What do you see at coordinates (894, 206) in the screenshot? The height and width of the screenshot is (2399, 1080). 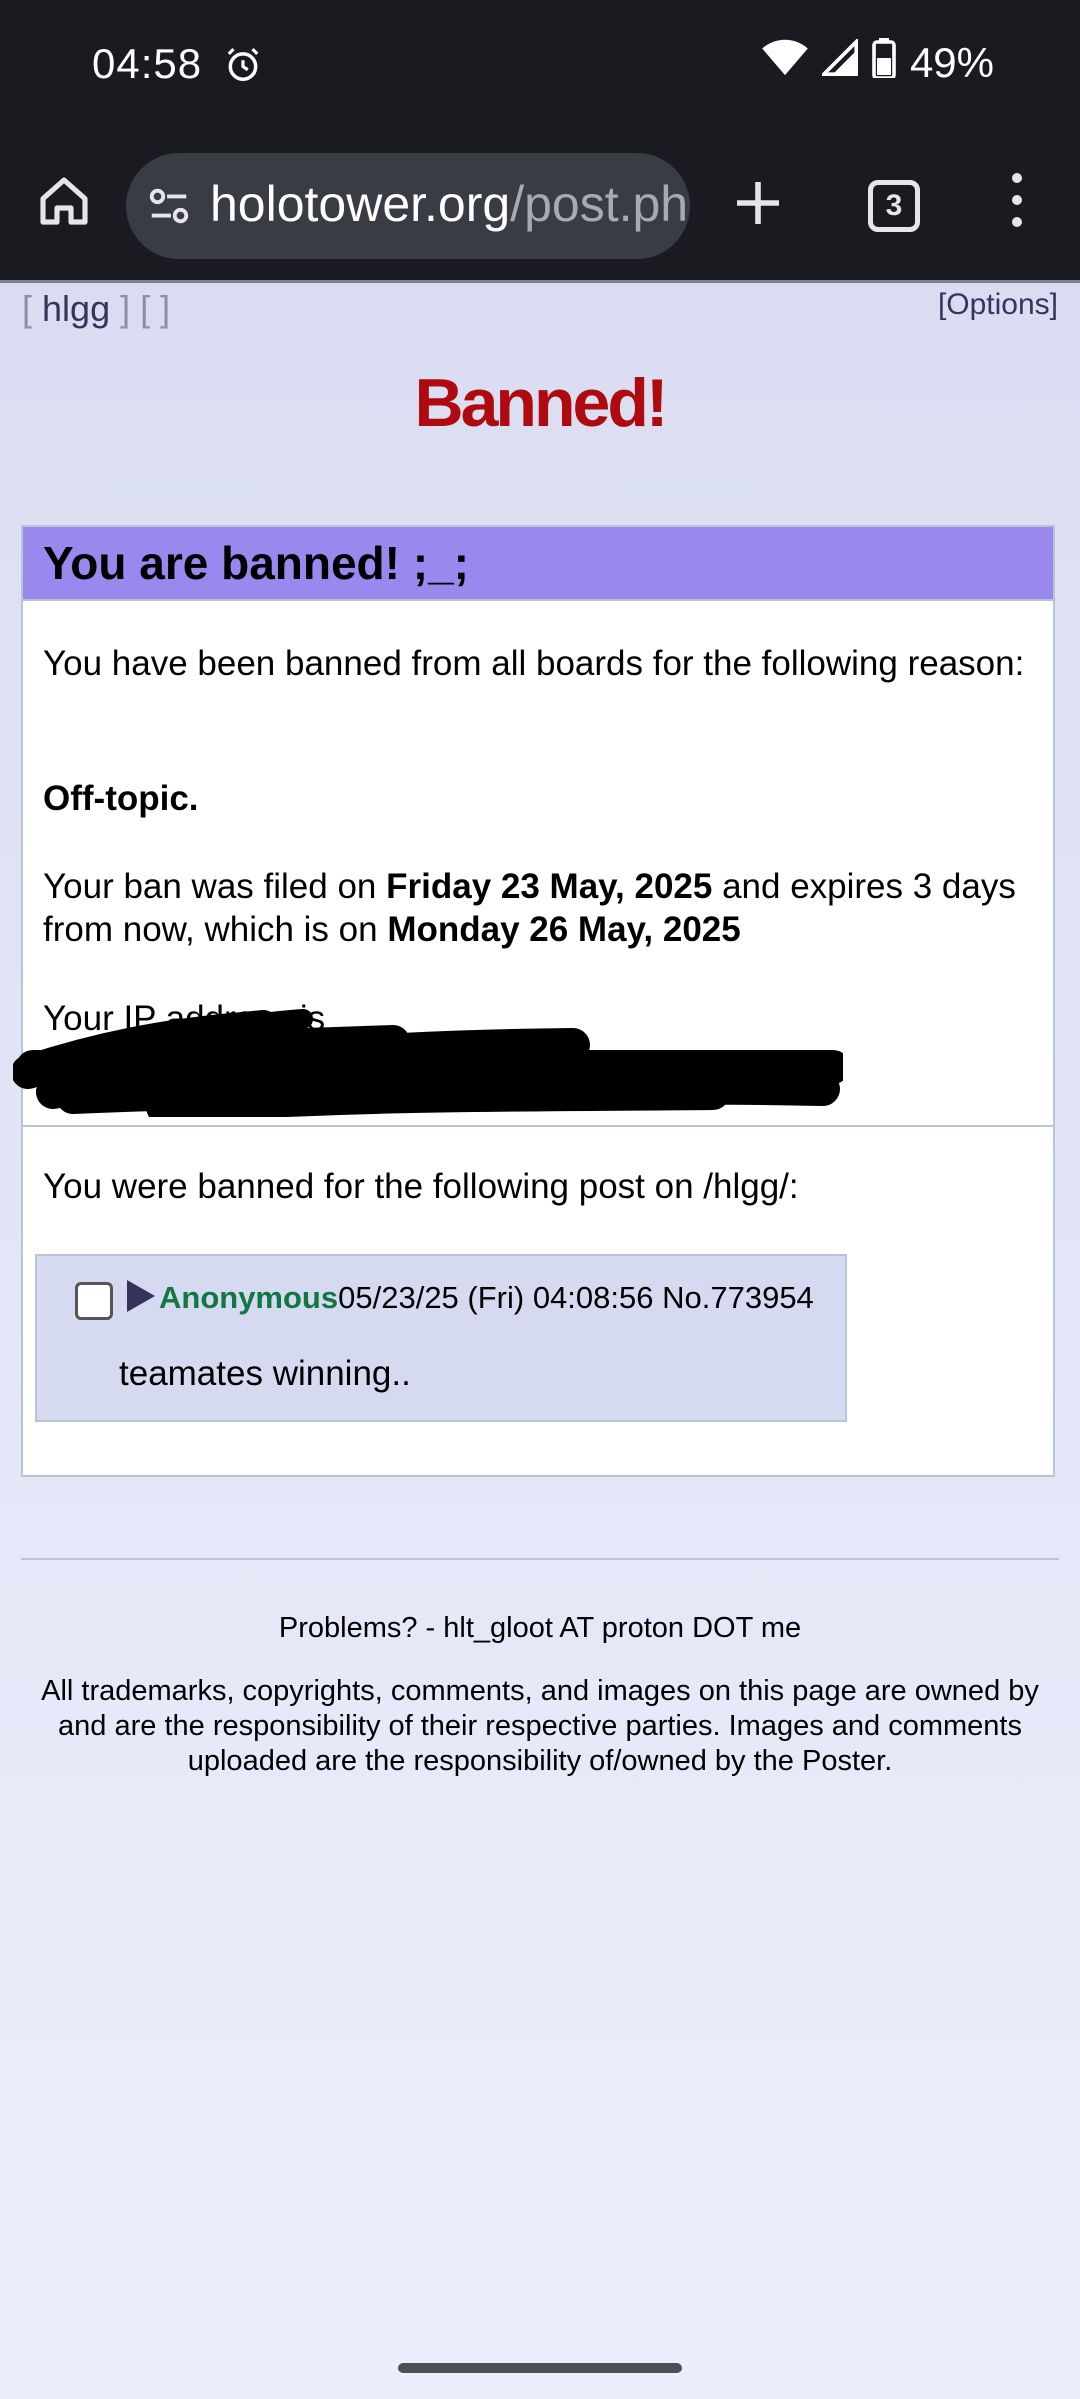 I see `tab-switcher-button: 3` at bounding box center [894, 206].